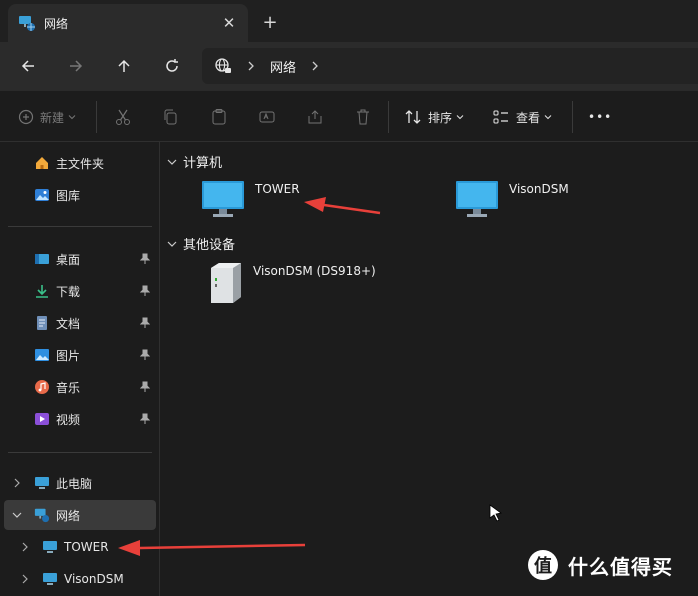  What do you see at coordinates (342, 206) in the screenshot?
I see `annotation-arrow-main` at bounding box center [342, 206].